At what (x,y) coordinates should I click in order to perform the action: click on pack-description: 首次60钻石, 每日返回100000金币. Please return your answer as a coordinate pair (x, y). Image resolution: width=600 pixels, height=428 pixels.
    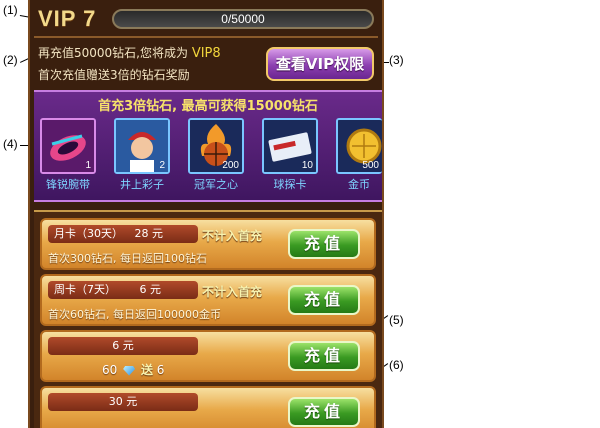
    Looking at the image, I should click on (134, 314).